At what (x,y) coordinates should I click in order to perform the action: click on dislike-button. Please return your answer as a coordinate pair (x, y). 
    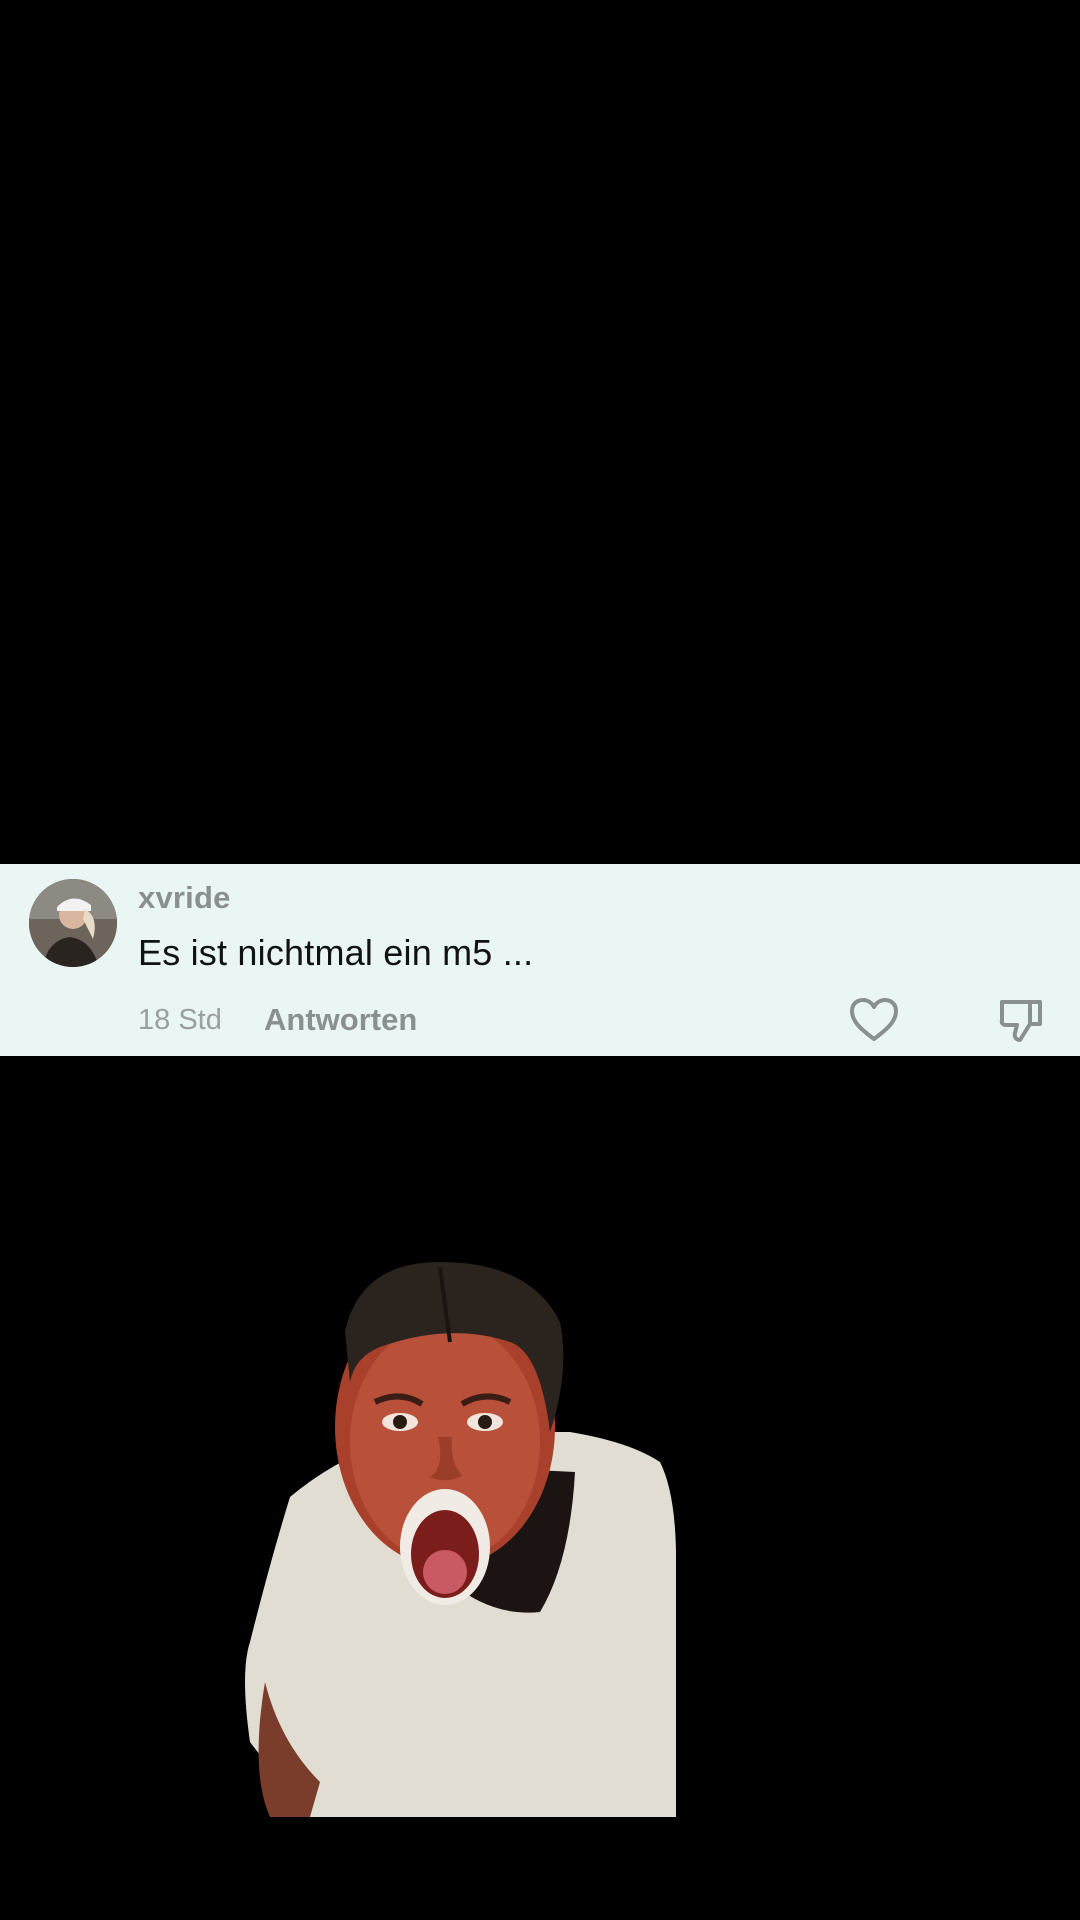
    Looking at the image, I should click on (1021, 1020).